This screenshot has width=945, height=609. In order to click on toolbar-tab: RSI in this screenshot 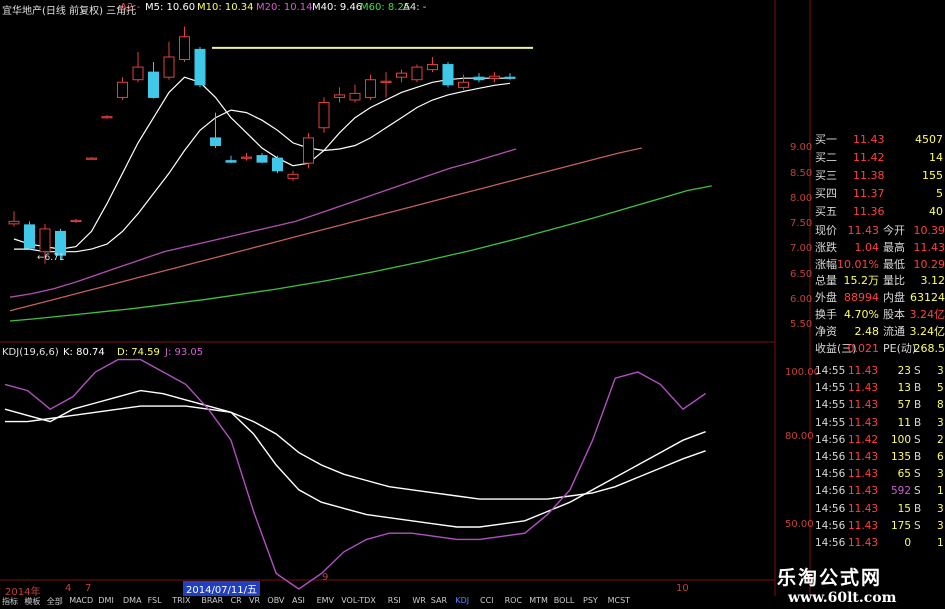, I will do `click(394, 600)`.